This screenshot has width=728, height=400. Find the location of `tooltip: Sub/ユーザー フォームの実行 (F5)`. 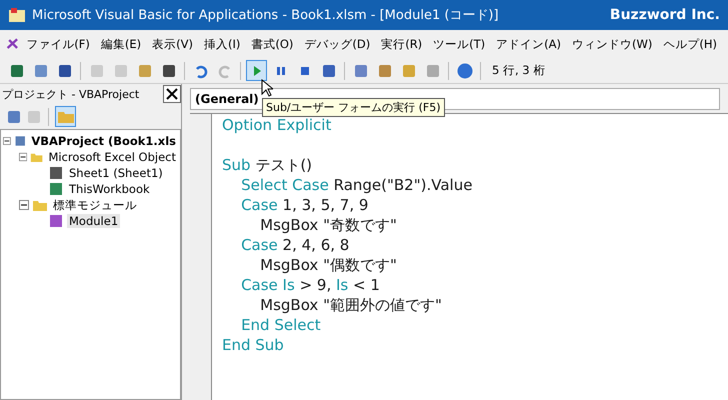

tooltip: Sub/ユーザー フォームの実行 (F5) is located at coordinates (353, 107).